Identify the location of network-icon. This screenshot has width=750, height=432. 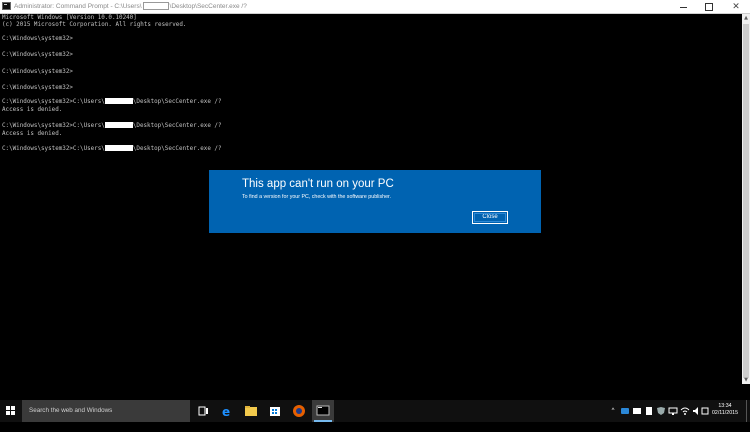
(685, 411).